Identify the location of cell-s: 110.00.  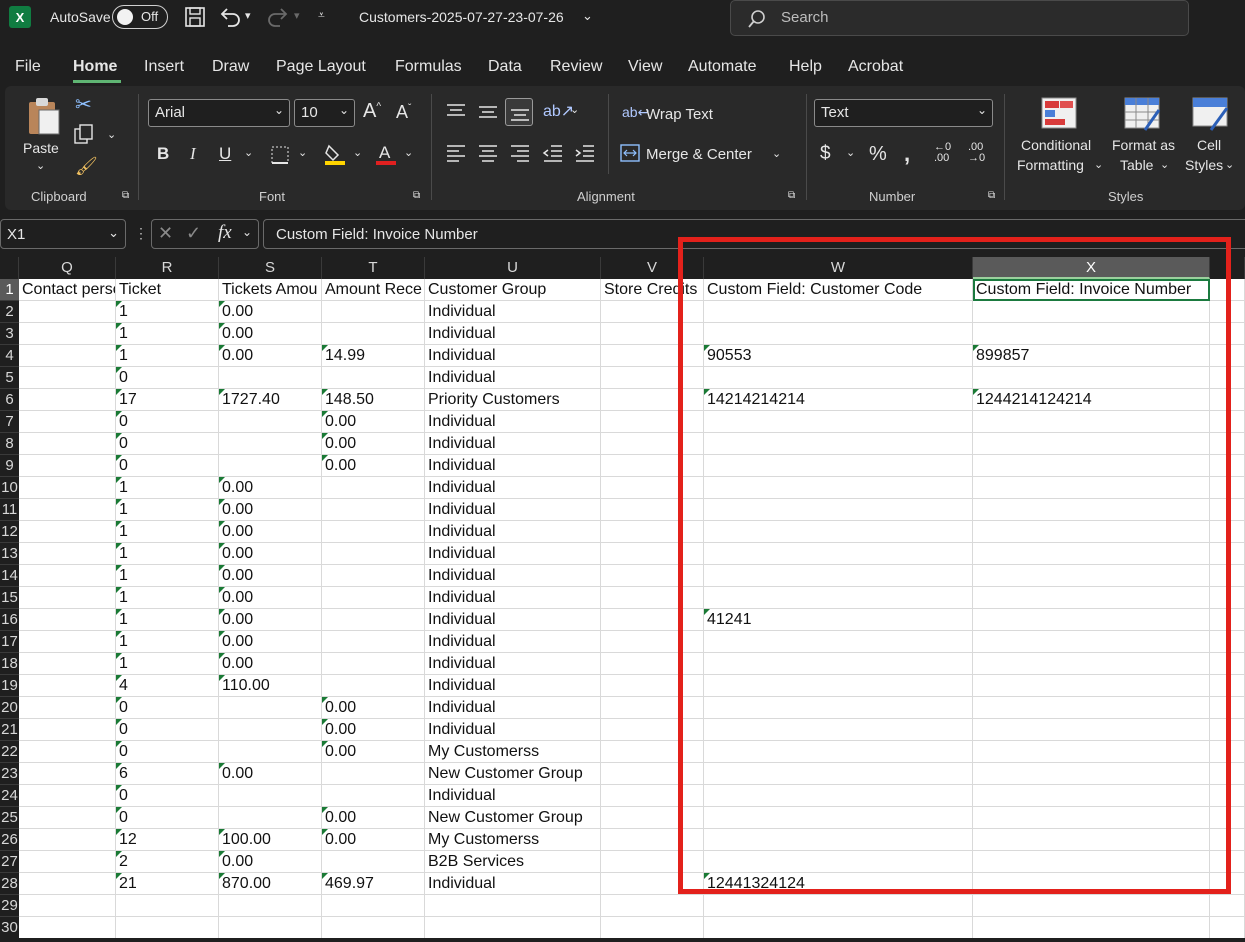
(270, 686).